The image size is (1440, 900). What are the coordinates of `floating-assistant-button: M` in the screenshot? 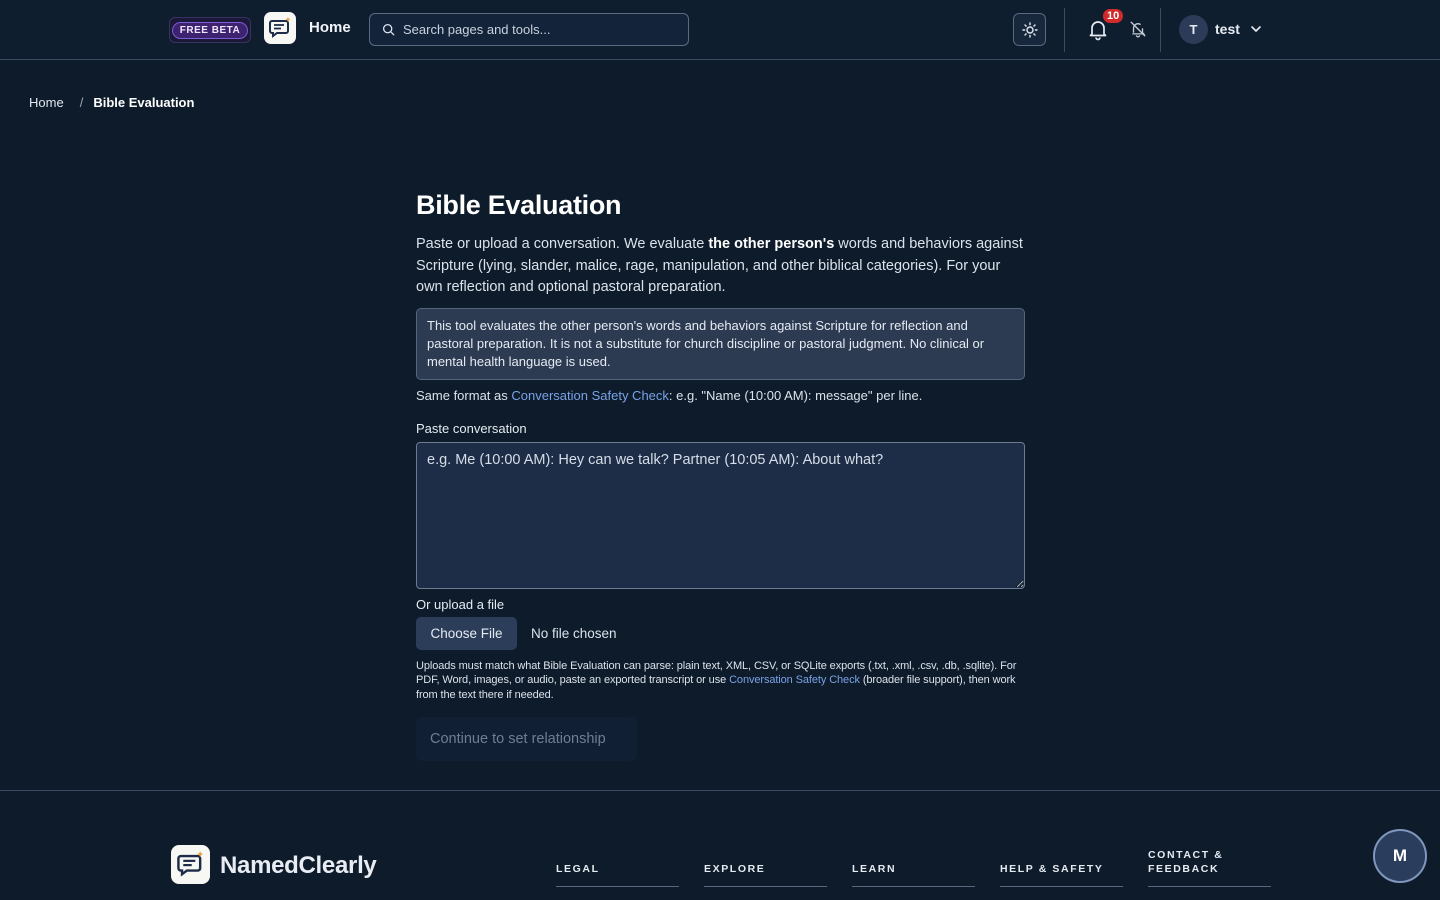 It's located at (1400, 856).